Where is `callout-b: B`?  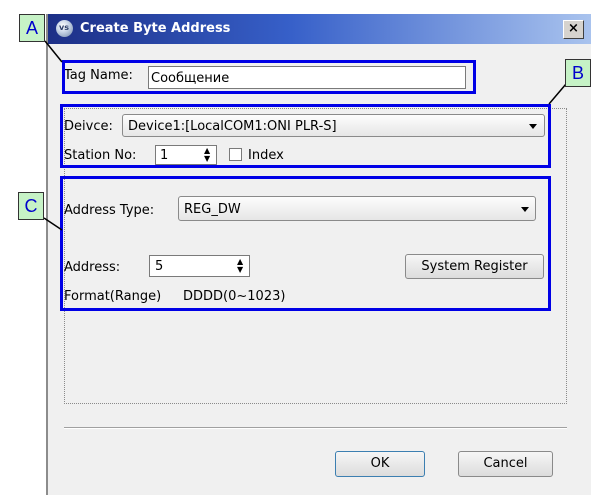
callout-b: B is located at coordinates (578, 73).